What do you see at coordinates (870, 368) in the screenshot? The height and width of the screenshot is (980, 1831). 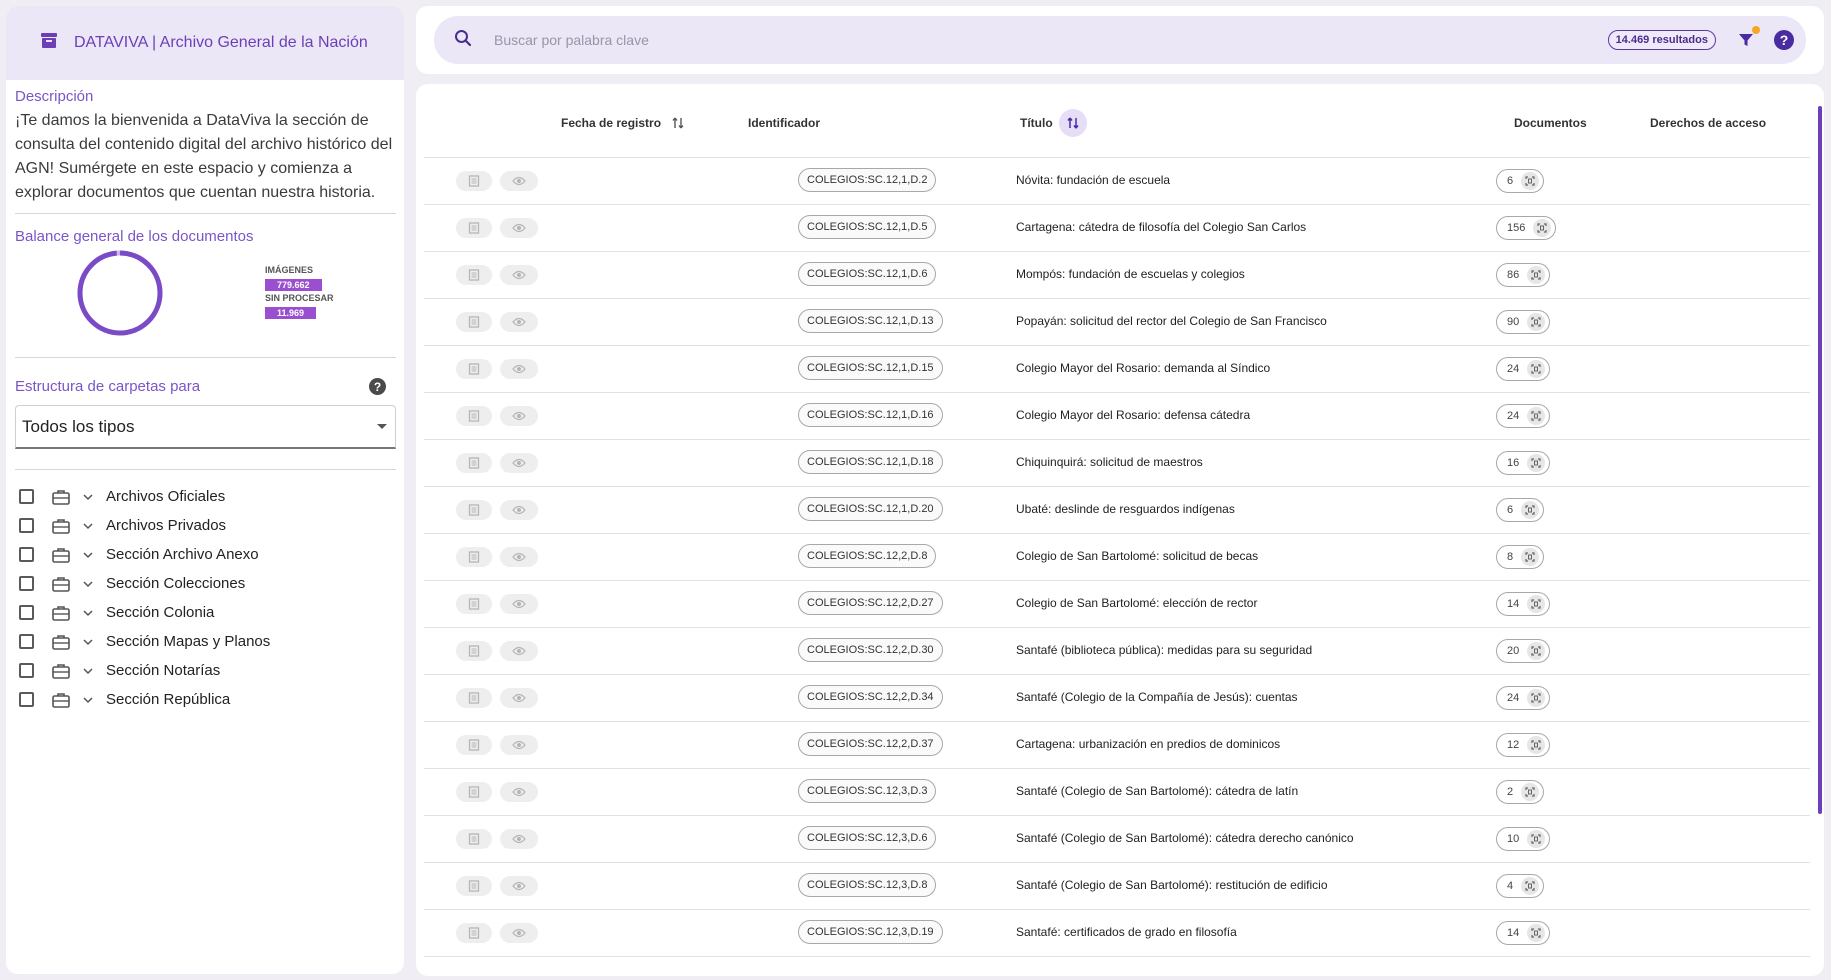 I see `identifier-chip: COLEGIOS:SC.12,1,D.15` at bounding box center [870, 368].